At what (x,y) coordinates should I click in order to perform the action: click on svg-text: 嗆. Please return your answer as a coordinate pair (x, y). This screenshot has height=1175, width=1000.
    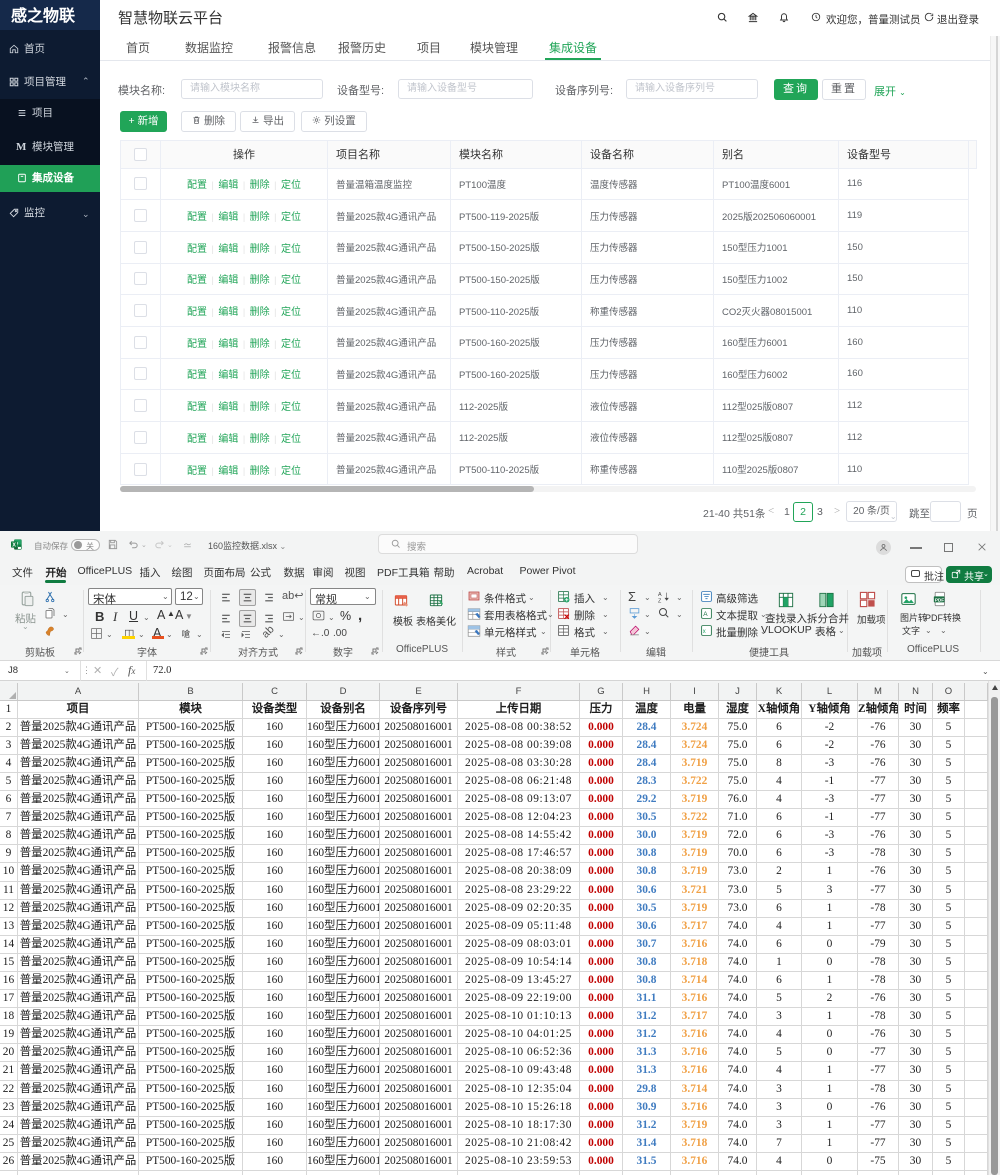
    Looking at the image, I should click on (186, 633).